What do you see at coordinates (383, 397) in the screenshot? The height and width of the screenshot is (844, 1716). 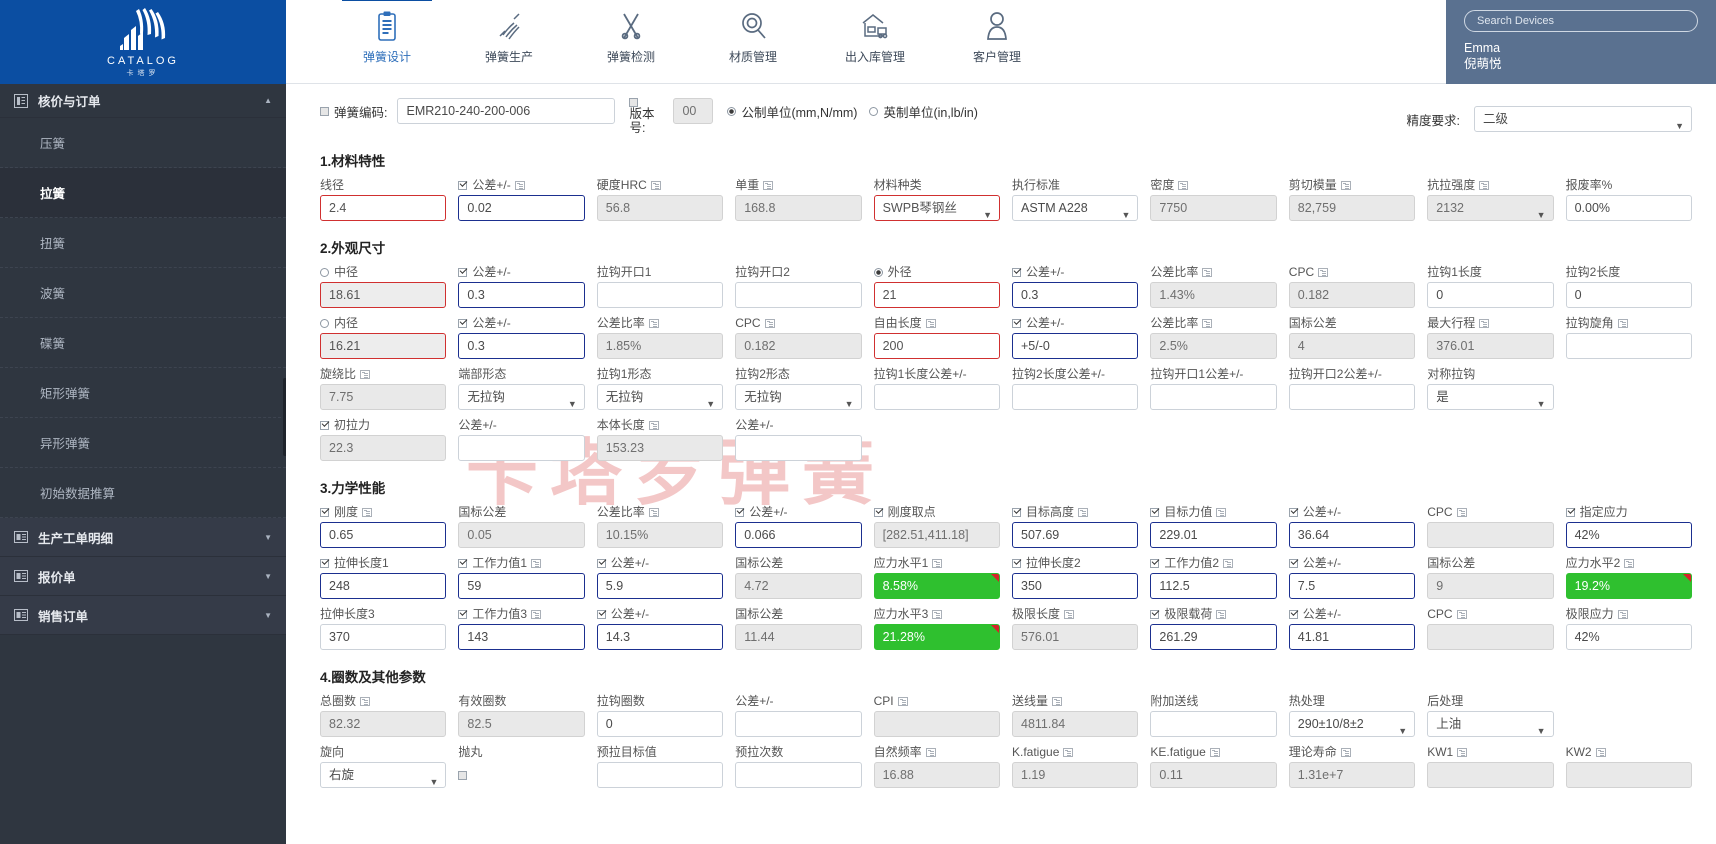 I see `field-input: 7.75` at bounding box center [383, 397].